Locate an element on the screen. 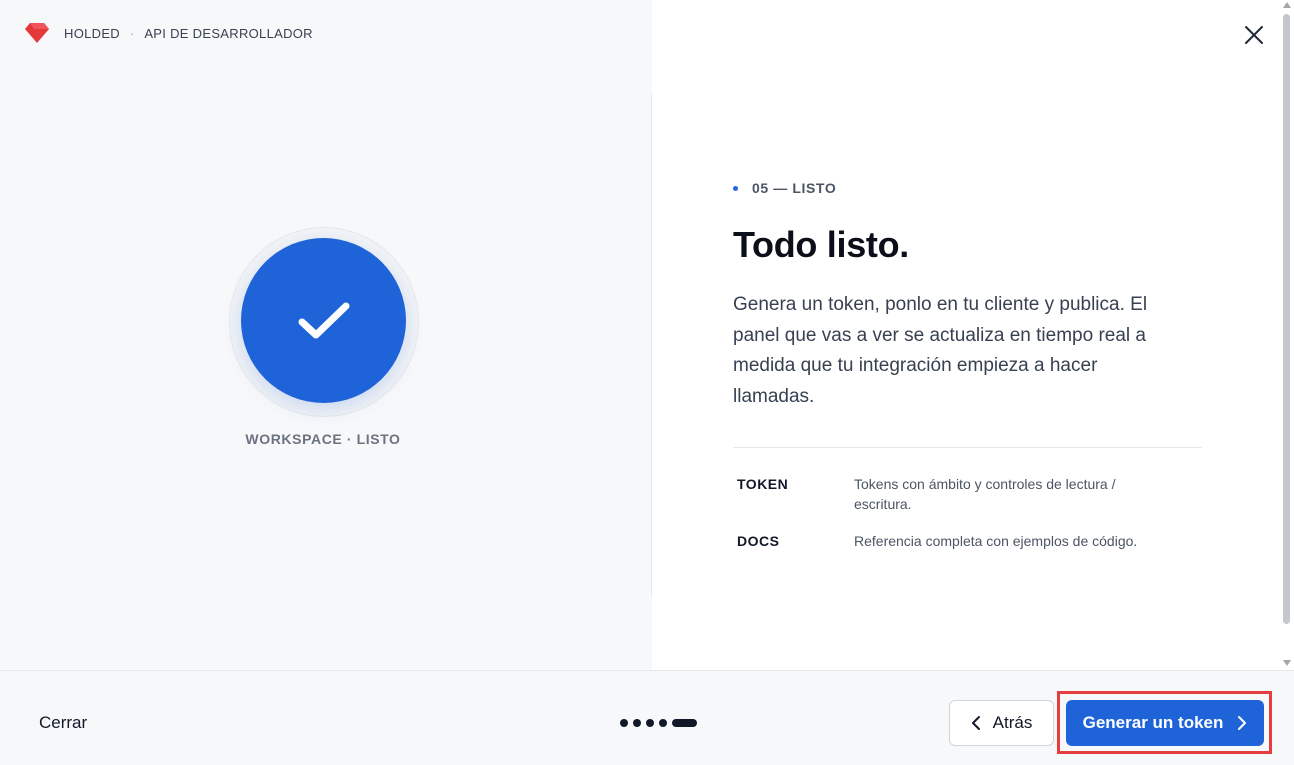 This screenshot has height=765, width=1294. progress-dot-active is located at coordinates (684, 723).